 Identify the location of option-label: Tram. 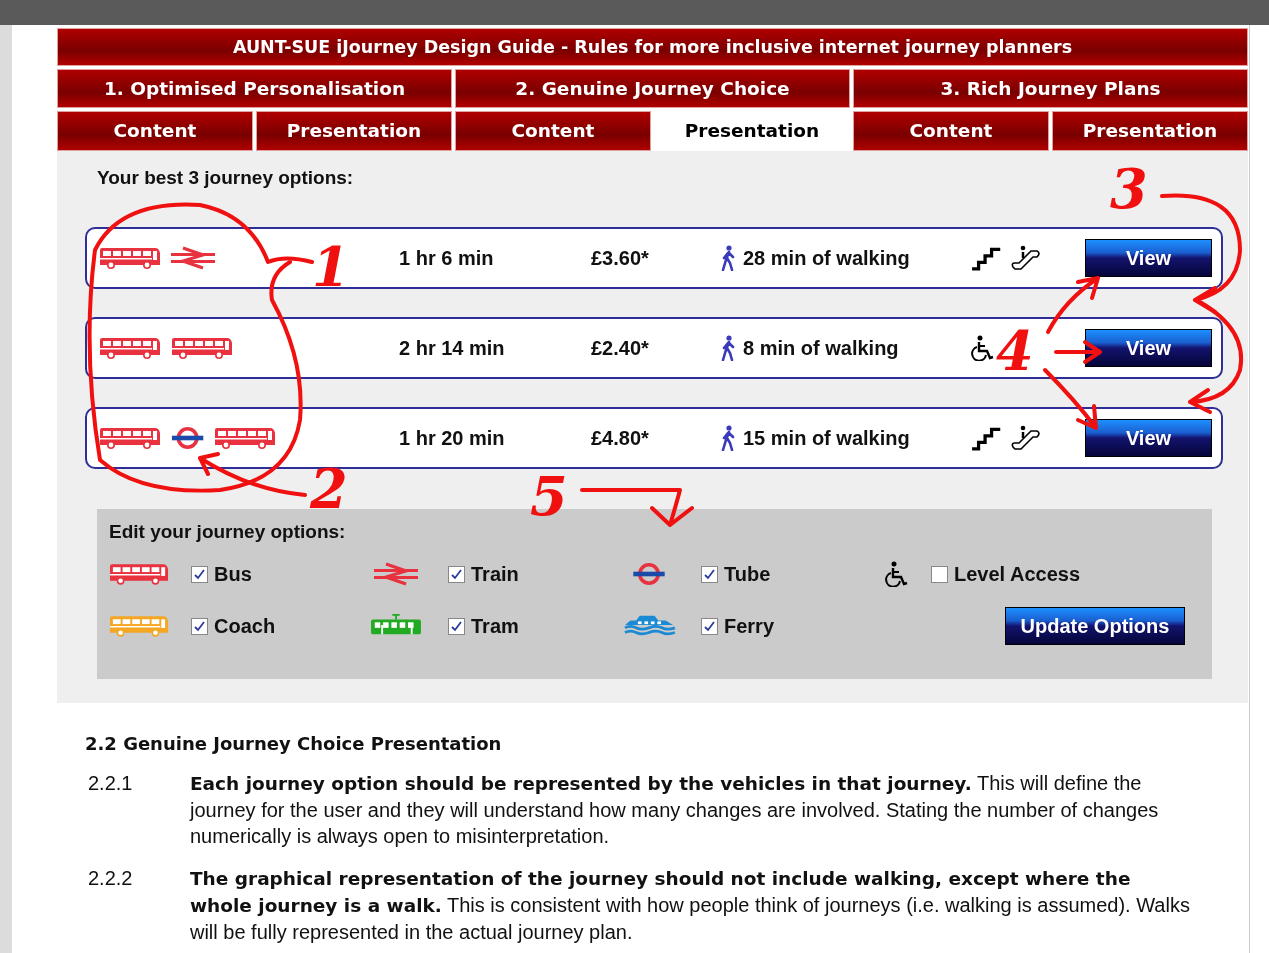
(495, 626).